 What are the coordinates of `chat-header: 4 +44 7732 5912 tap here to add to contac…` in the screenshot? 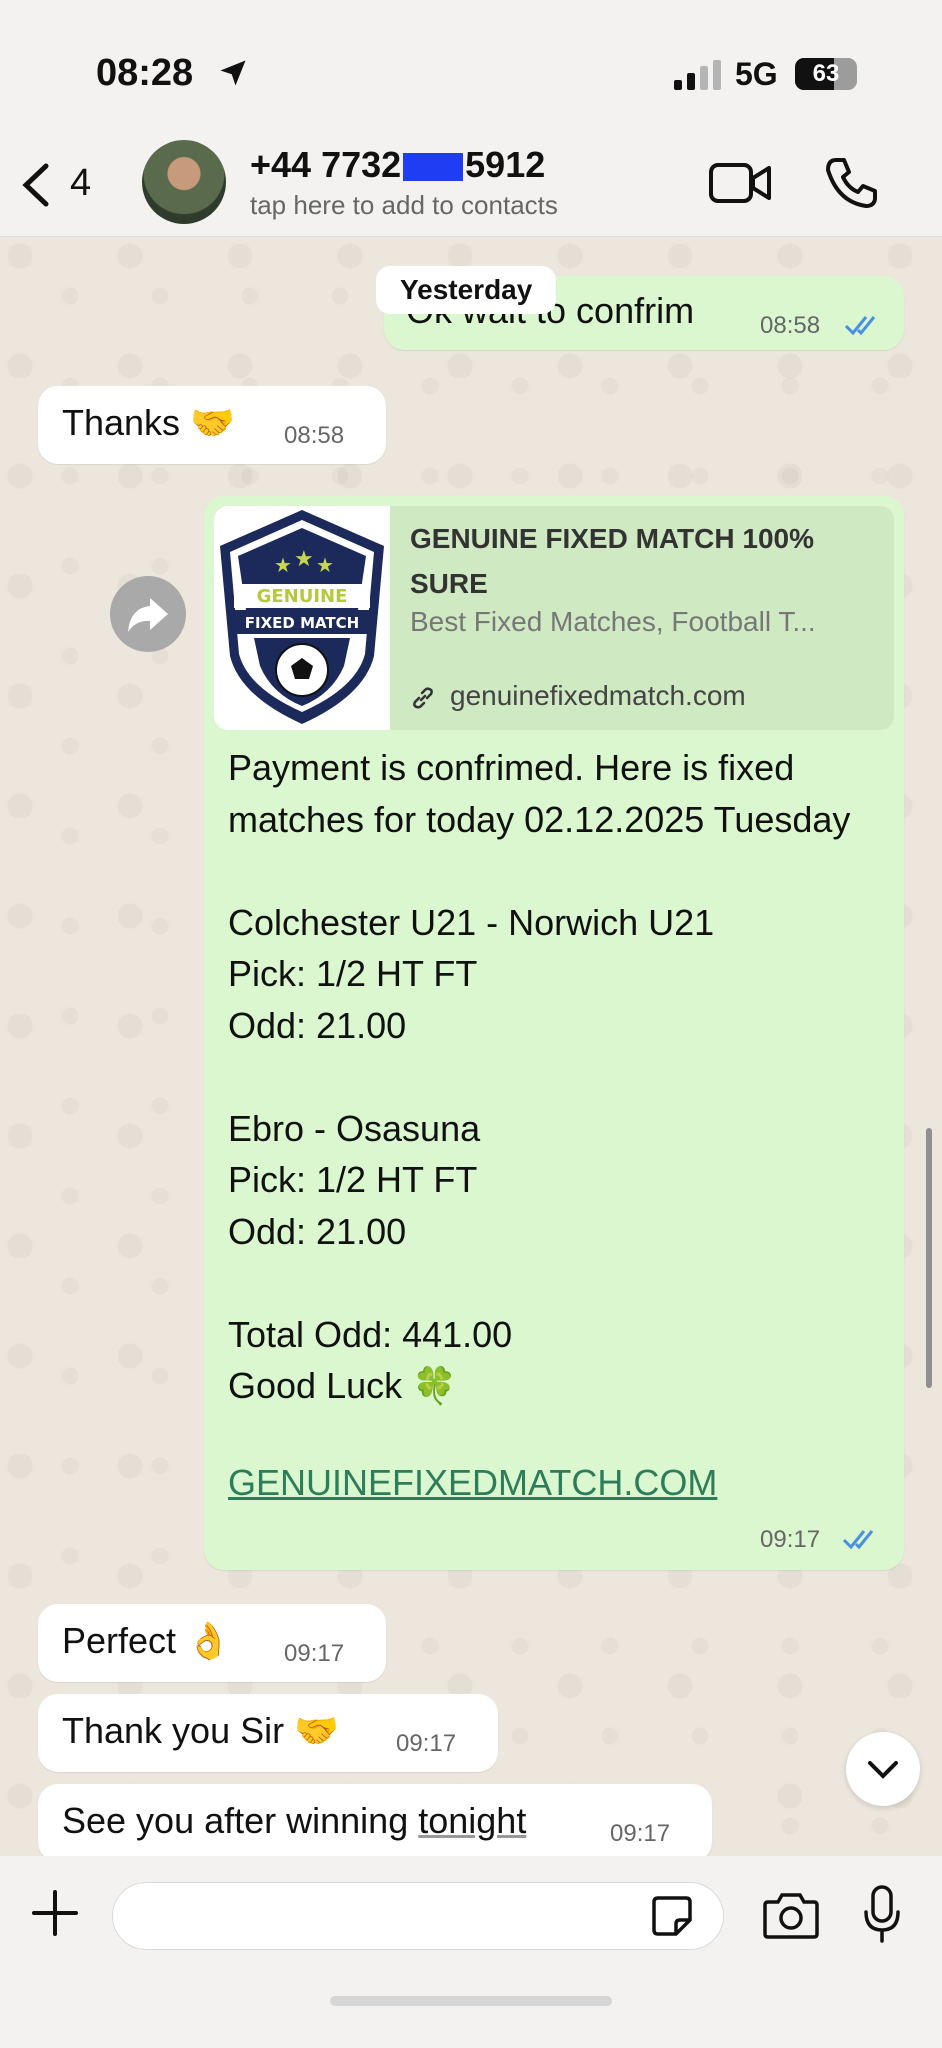 It's located at (471, 183).